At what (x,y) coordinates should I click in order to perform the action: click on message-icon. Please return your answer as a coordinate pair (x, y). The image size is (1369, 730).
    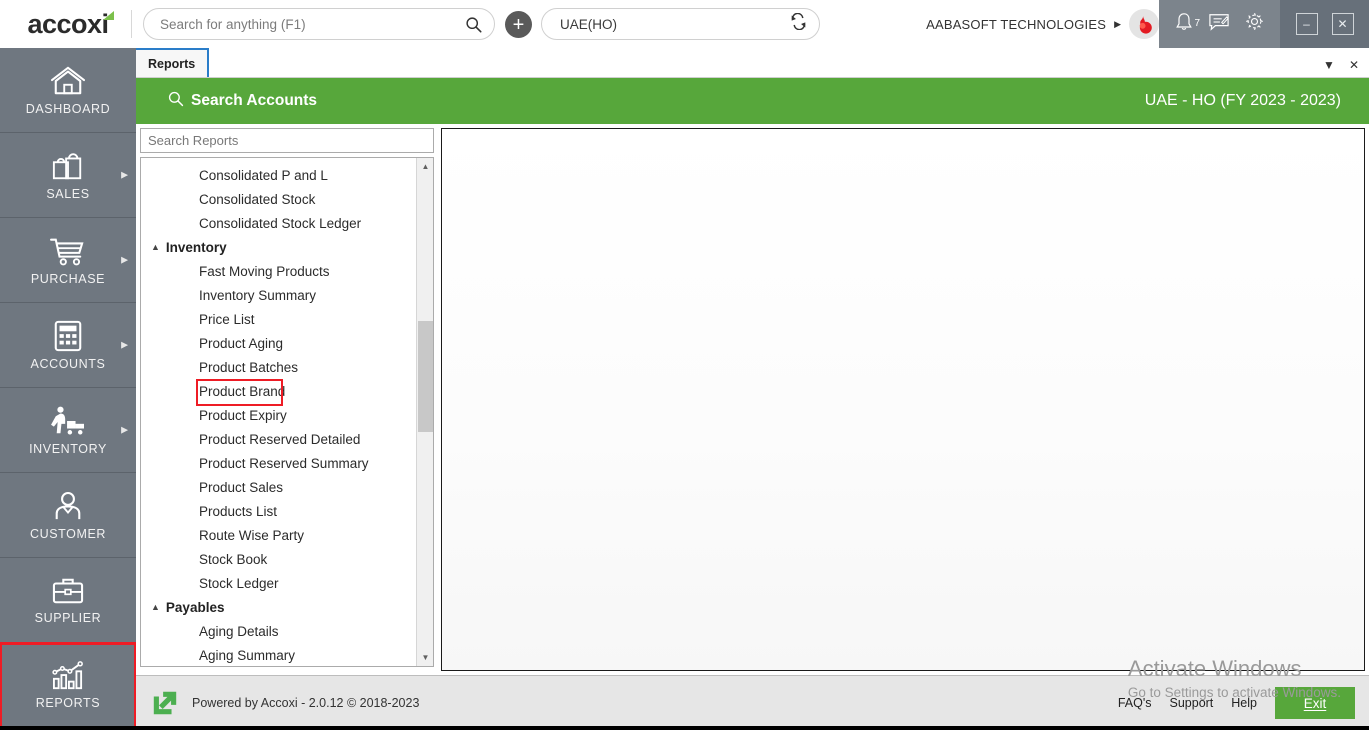
    Looking at the image, I should click on (1219, 24).